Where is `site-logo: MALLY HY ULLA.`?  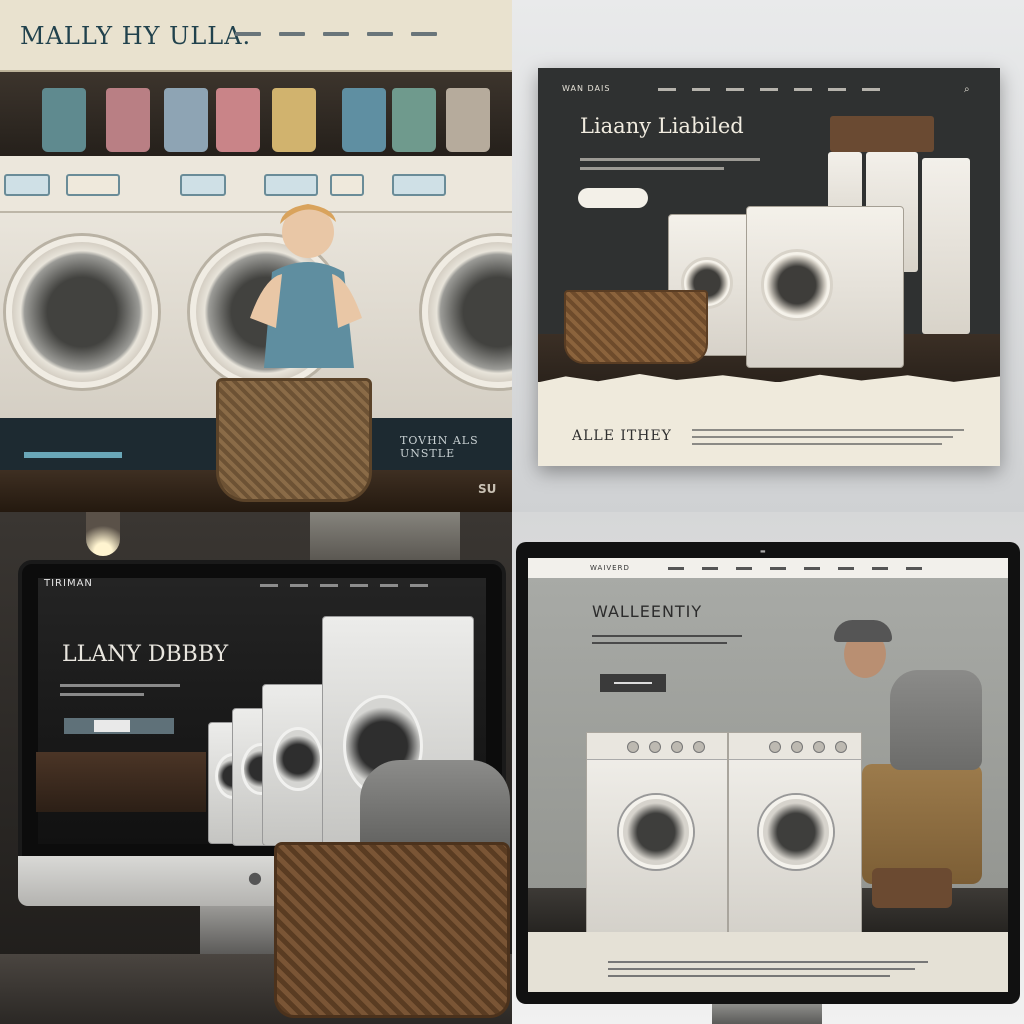
site-logo: MALLY HY ULLA. is located at coordinates (135, 36).